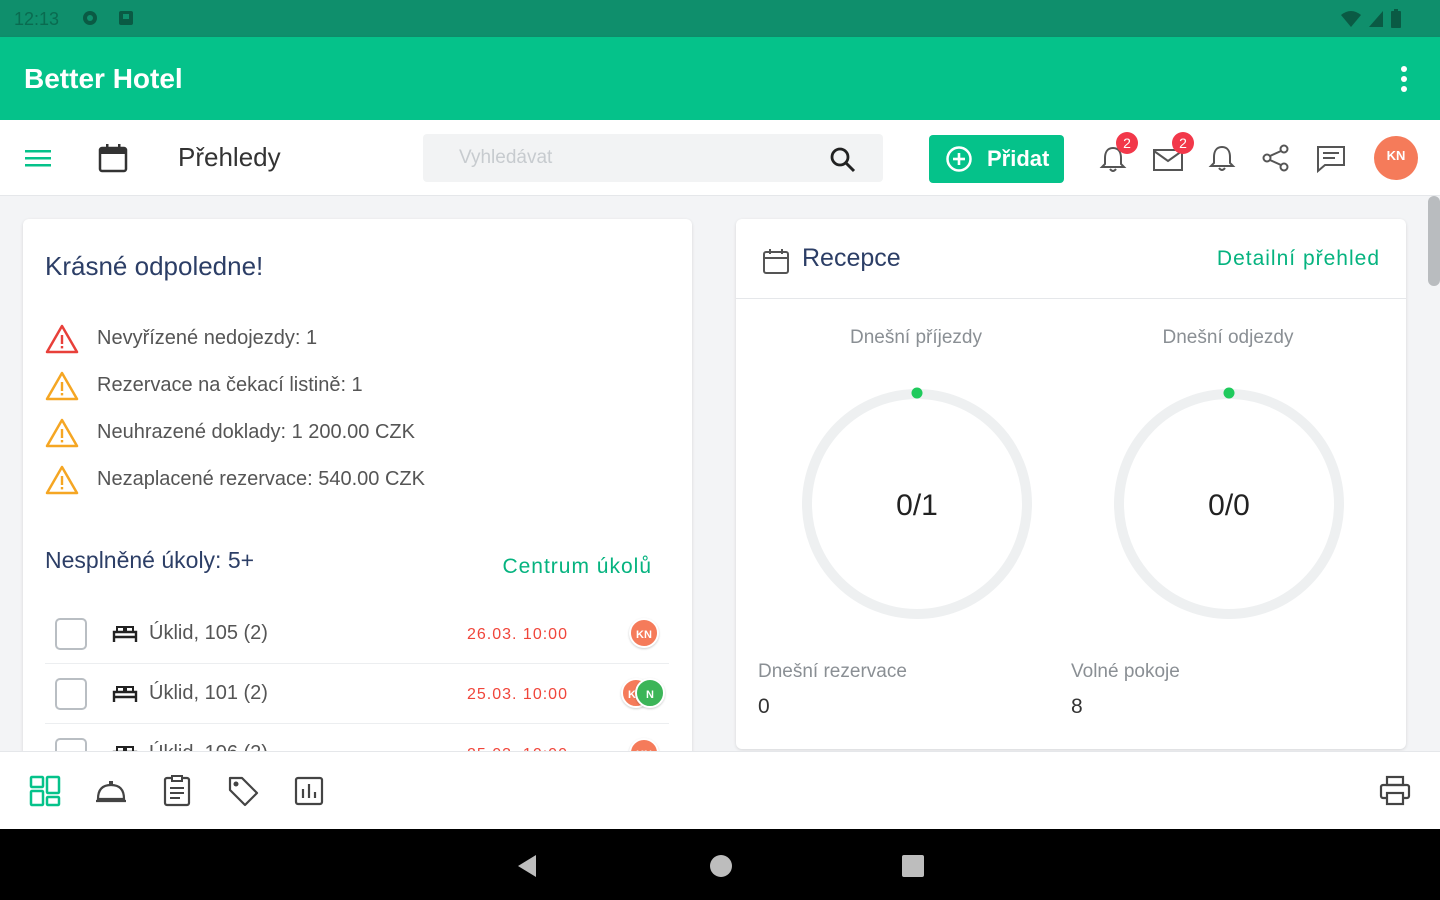  What do you see at coordinates (644, 633) in the screenshot?
I see `assignee-avatar: KN` at bounding box center [644, 633].